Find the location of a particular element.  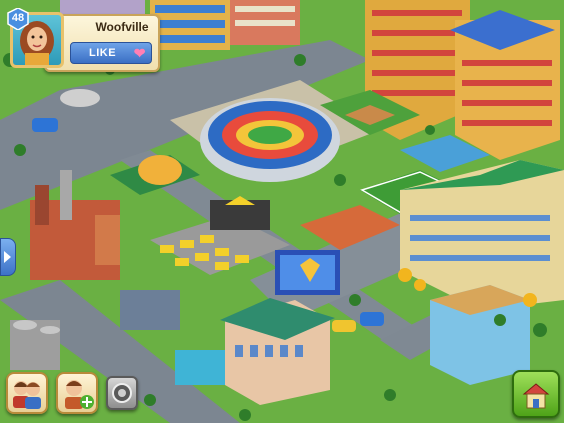

like-button: LIKE ❤ is located at coordinates (111, 53).